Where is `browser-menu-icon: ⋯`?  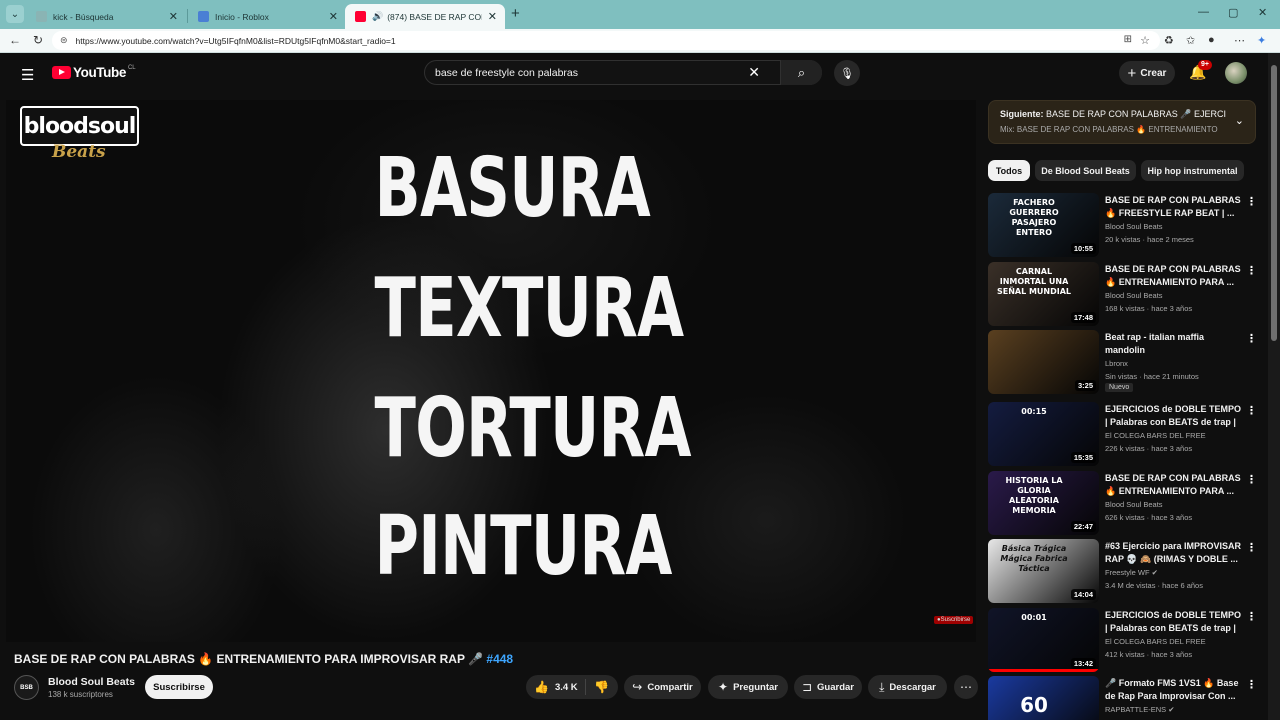 browser-menu-icon: ⋯ is located at coordinates (1239, 40).